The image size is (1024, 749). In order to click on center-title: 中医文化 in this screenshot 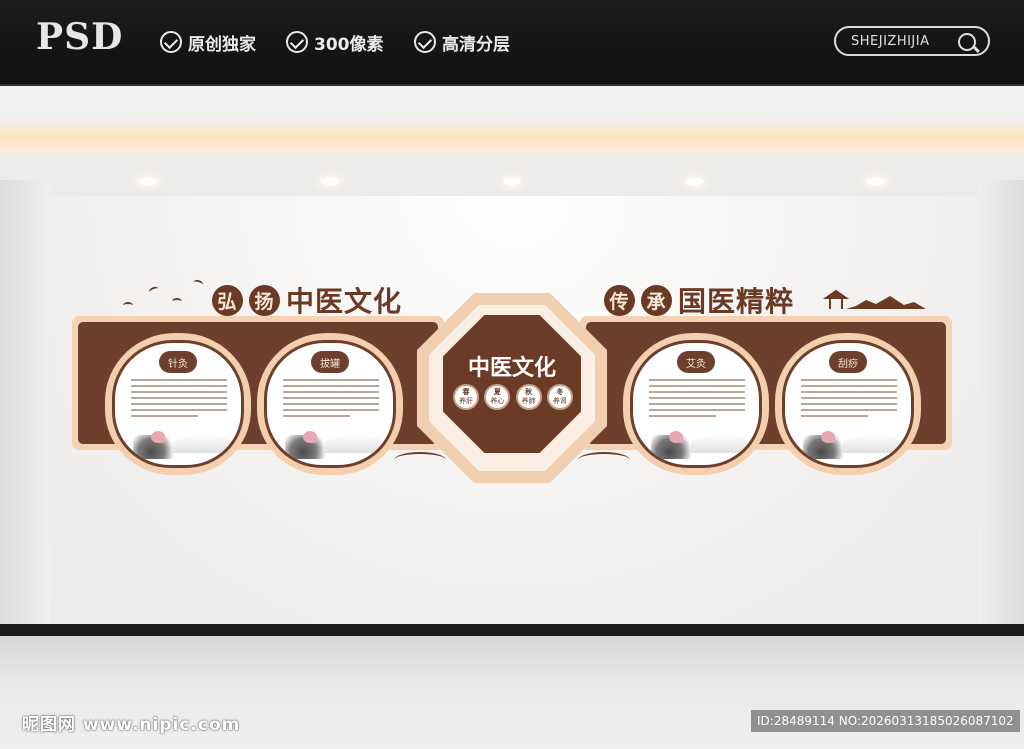, I will do `click(511, 368)`.